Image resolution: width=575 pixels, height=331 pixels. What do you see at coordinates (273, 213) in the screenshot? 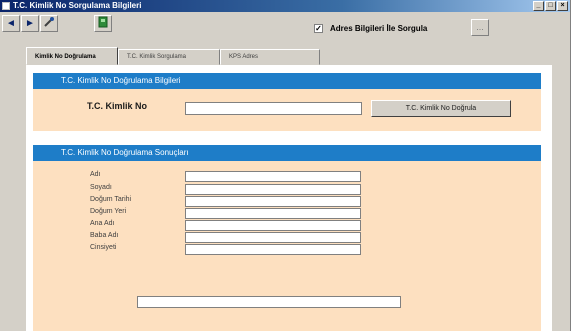
I see `birth-place-field` at bounding box center [273, 213].